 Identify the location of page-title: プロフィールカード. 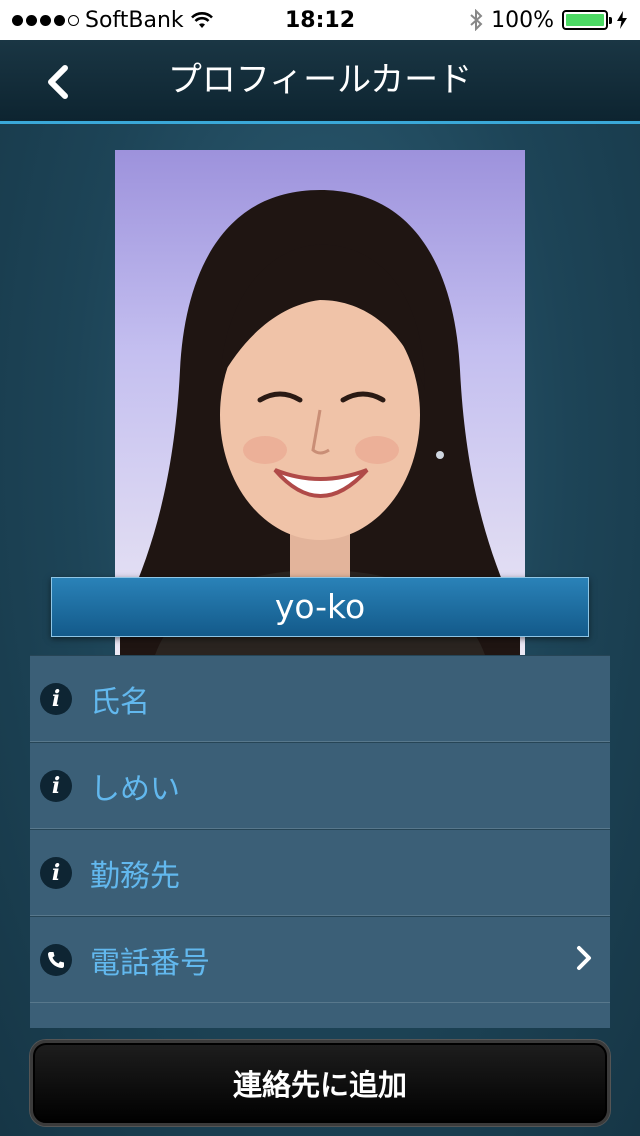
(320, 80).